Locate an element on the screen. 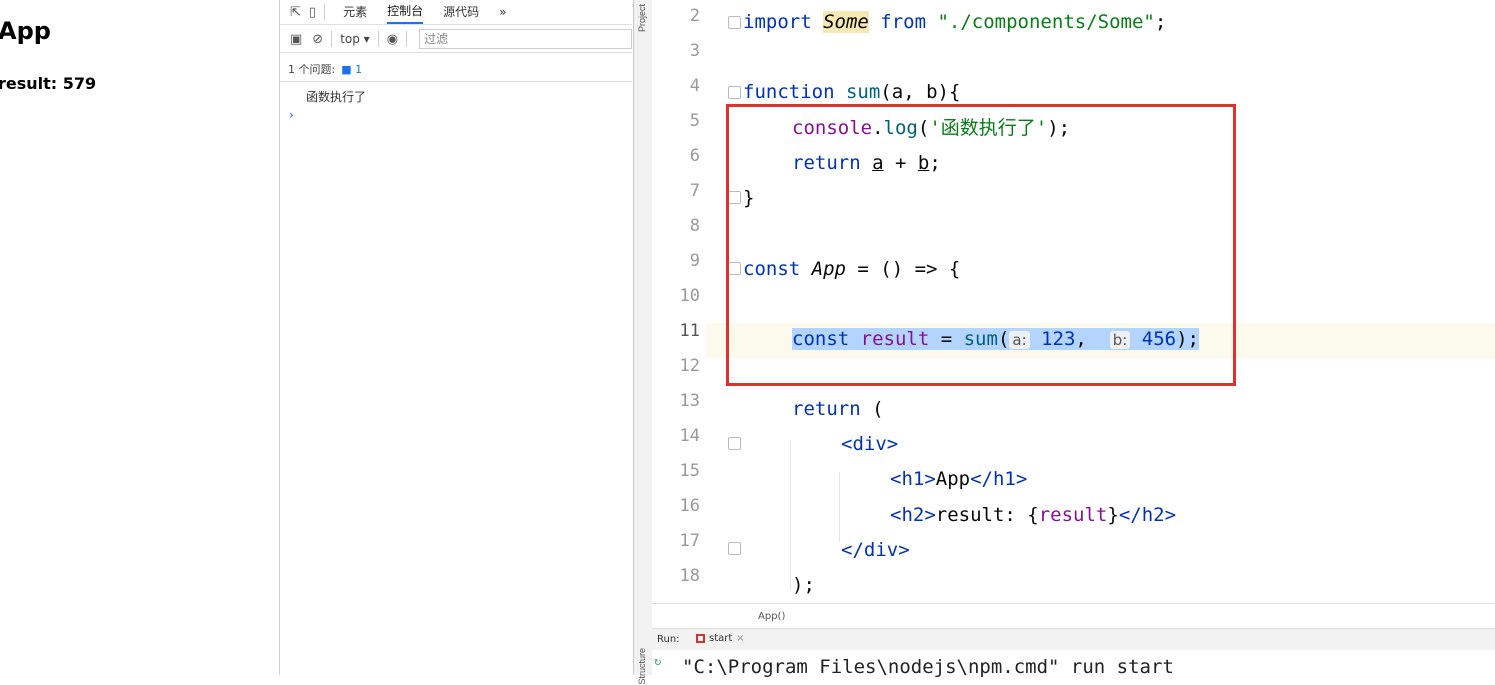  line-number: 4 is located at coordinates (694, 86).